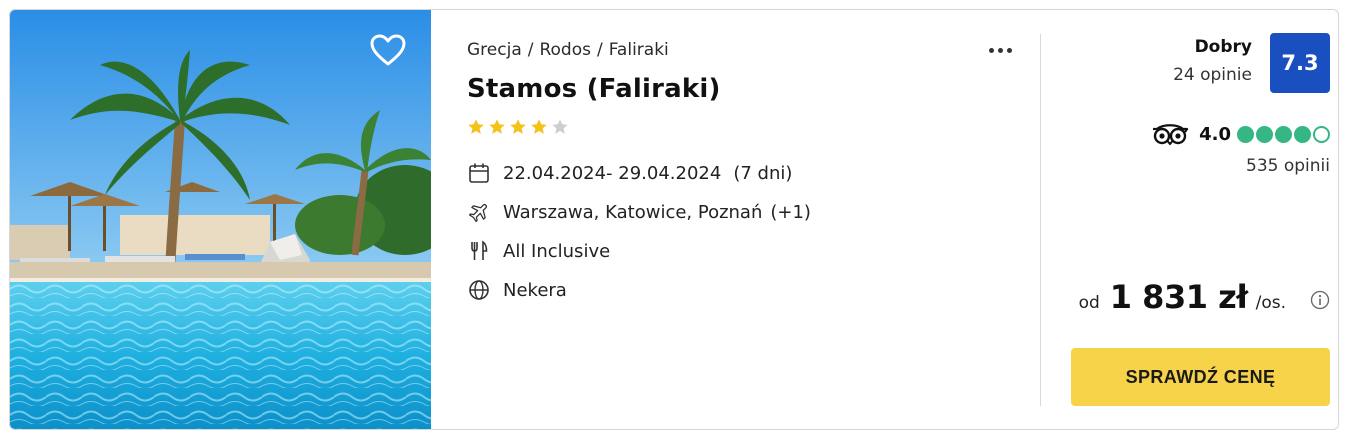 The width and height of the screenshot is (1348, 439). What do you see at coordinates (1200, 377) in the screenshot?
I see `check-price-button: SPRAWDŹ CENĘ` at bounding box center [1200, 377].